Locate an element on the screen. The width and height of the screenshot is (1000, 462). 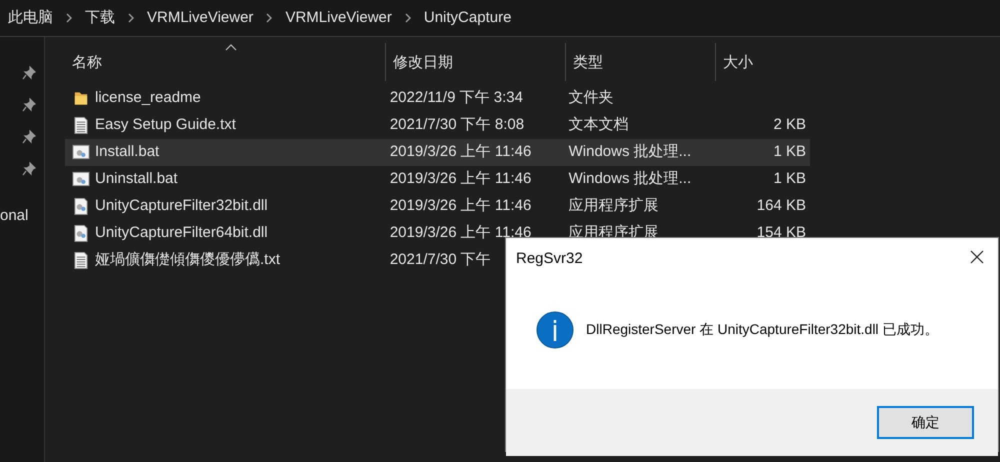
file-name: Install.bat is located at coordinates (127, 152).